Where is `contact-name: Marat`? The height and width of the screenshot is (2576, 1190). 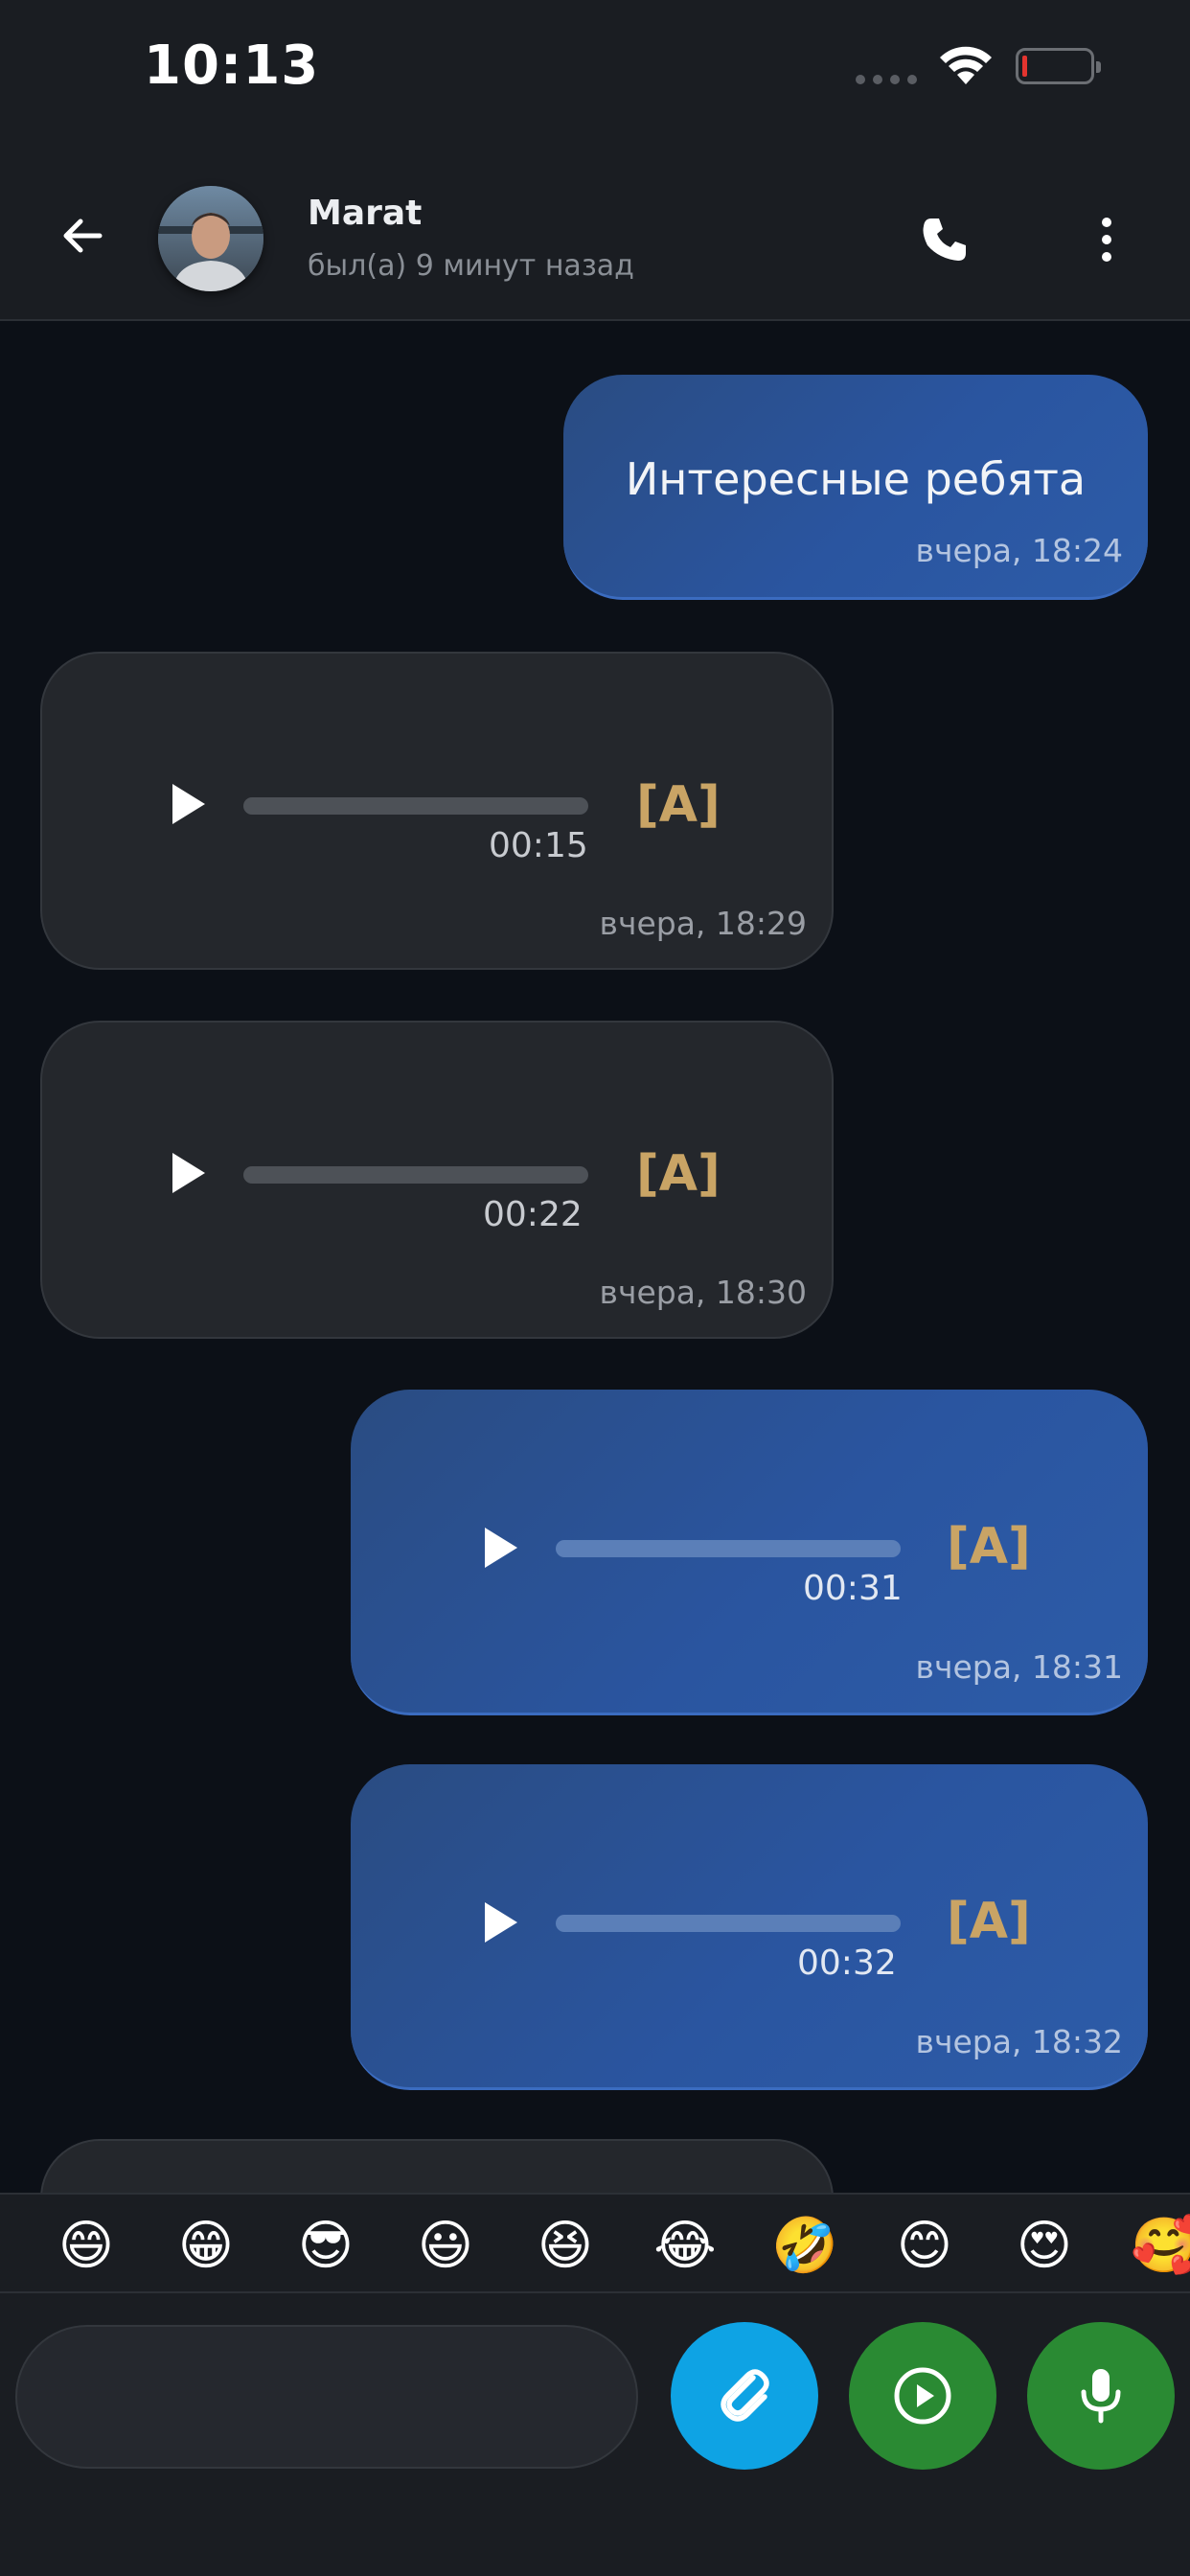
contact-name: Marat is located at coordinates (365, 213).